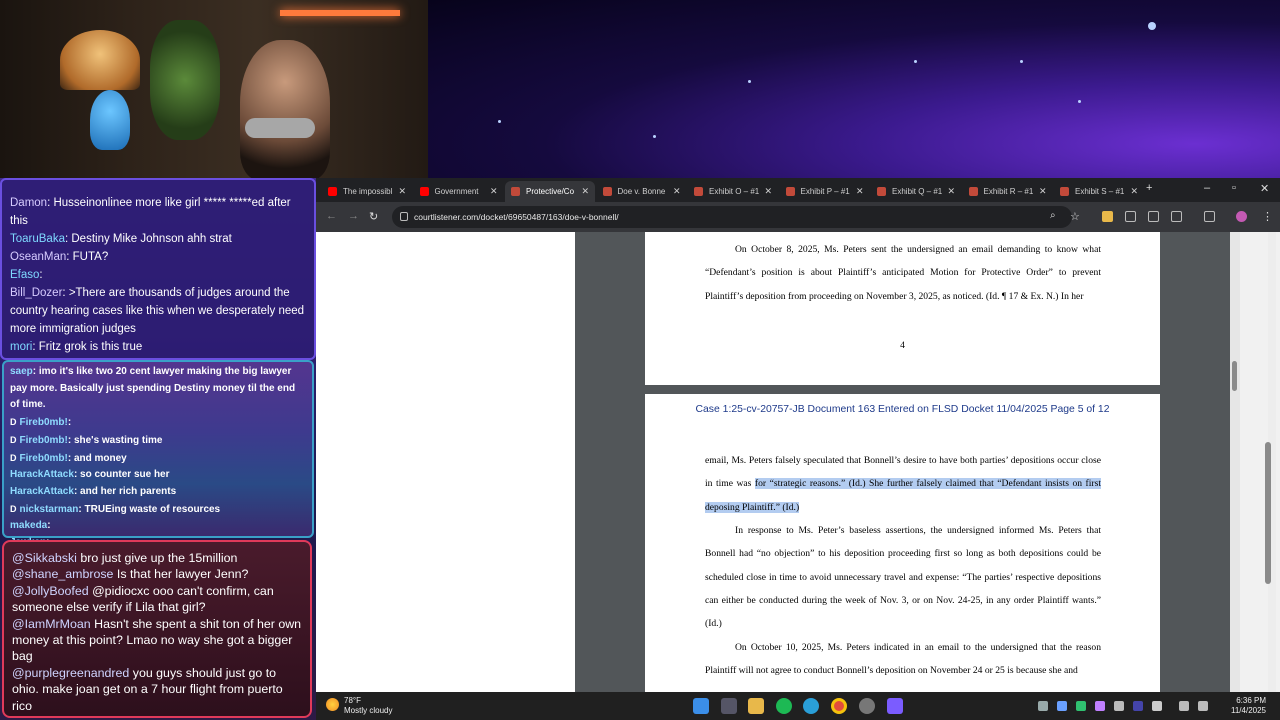  I want to click on tab-title: Doe v. Bonne, so click(641, 191).